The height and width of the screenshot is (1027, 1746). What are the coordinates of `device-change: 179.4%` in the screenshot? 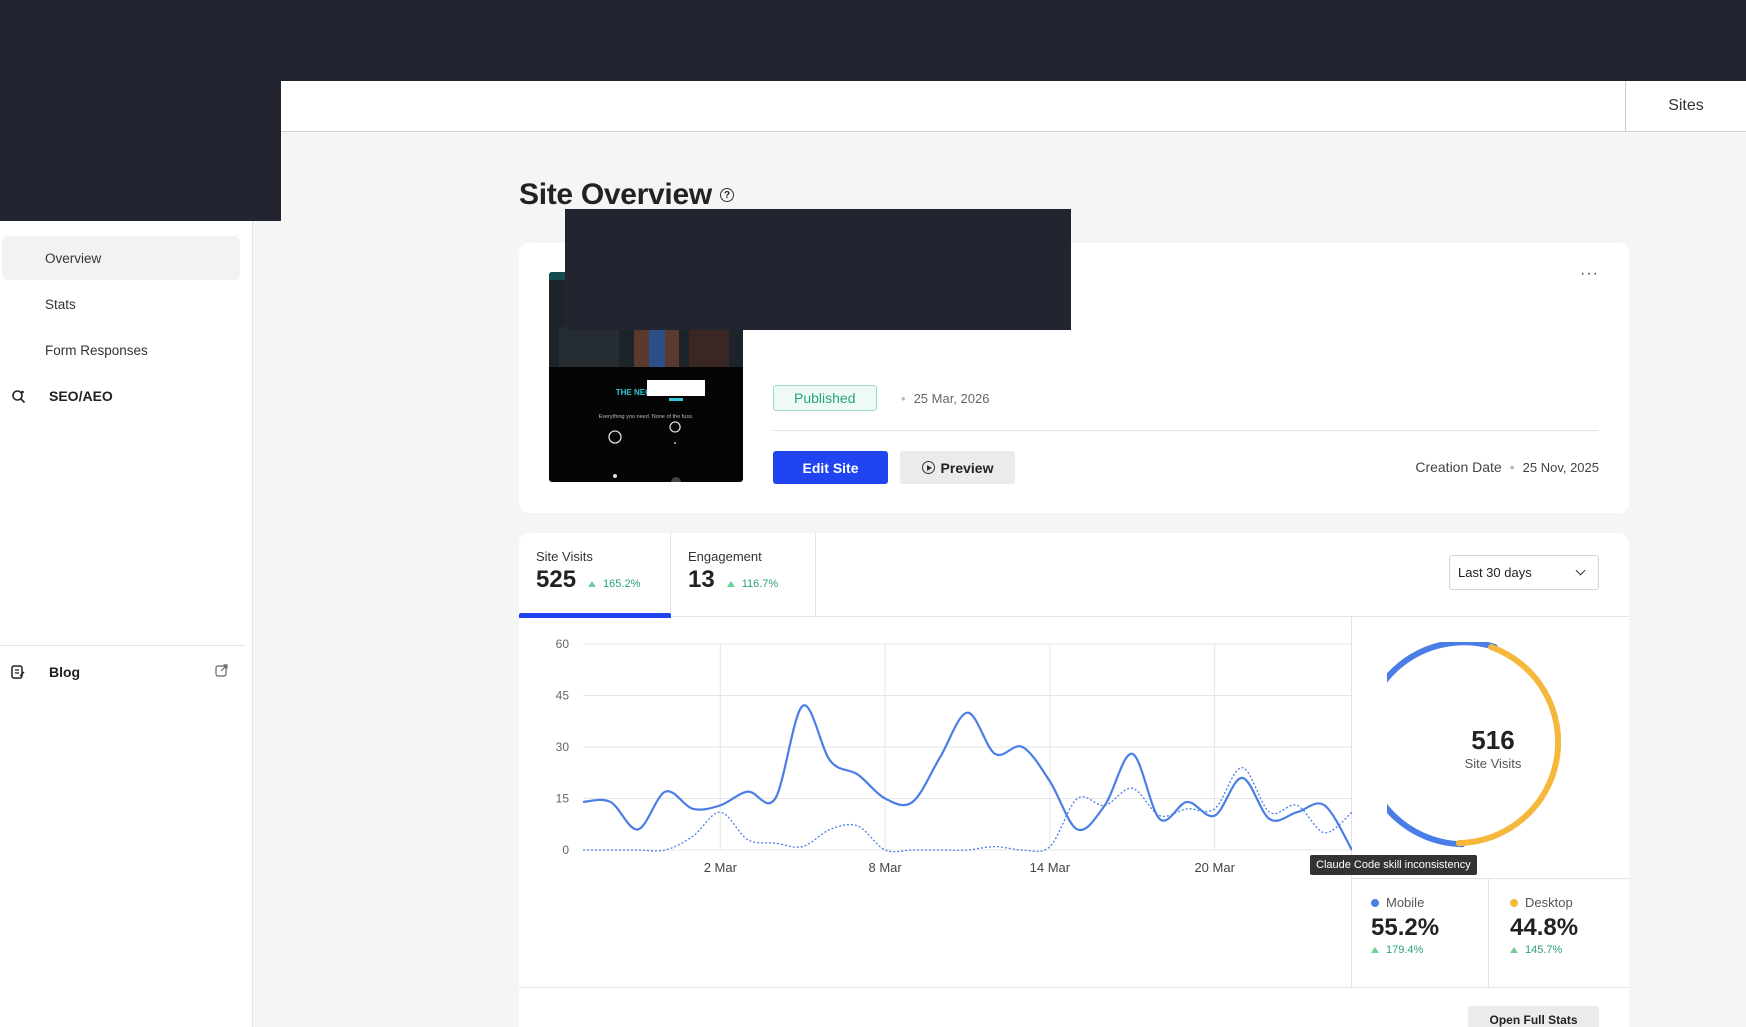 It's located at (1405, 950).